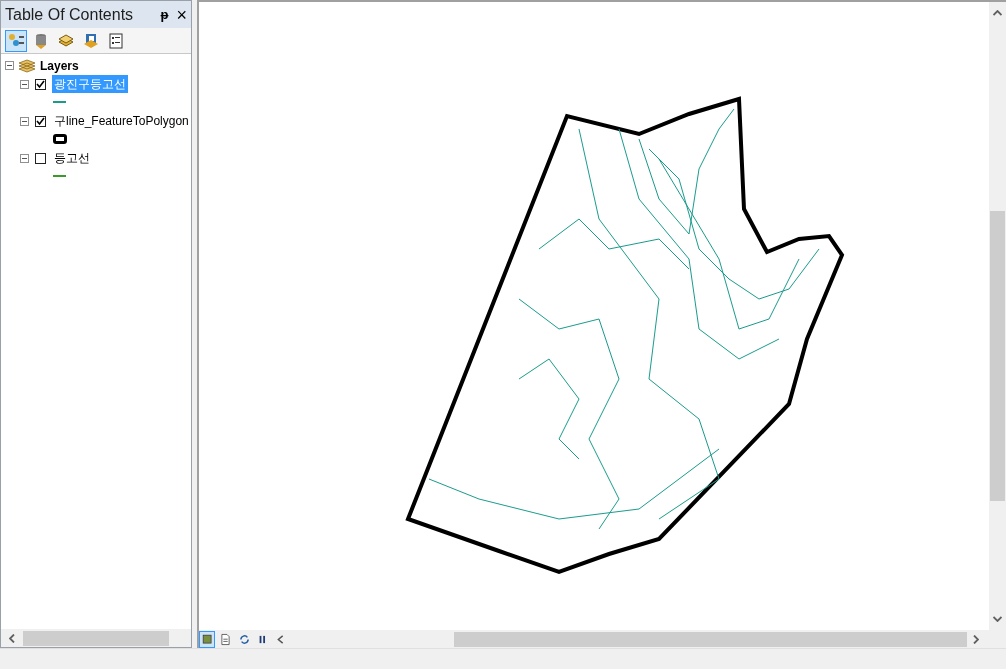 The height and width of the screenshot is (669, 1006). I want to click on scroll-up-icon, so click(997, 13).